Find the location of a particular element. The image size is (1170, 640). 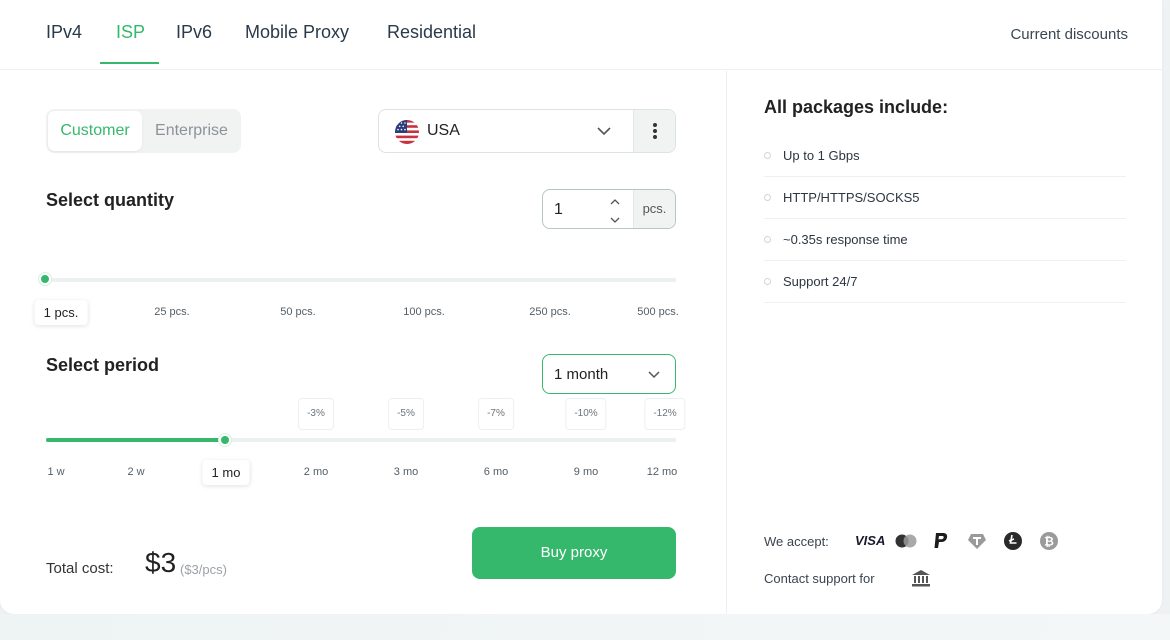

period-tick: 3 mo is located at coordinates (406, 472).